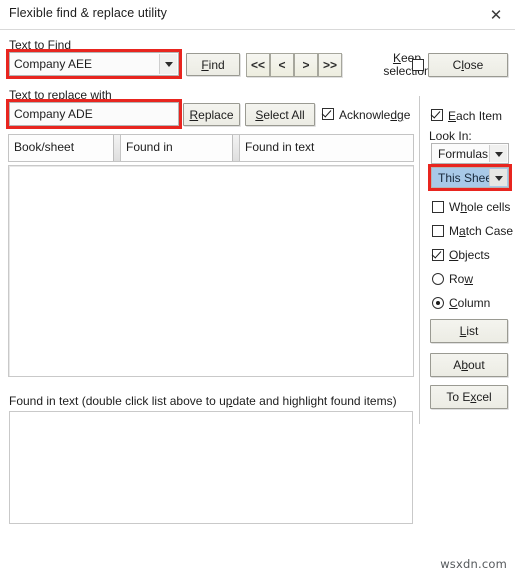  Describe the element at coordinates (44, 147) in the screenshot. I see `column-header-book-sheet-label: Book/sheet` at that location.